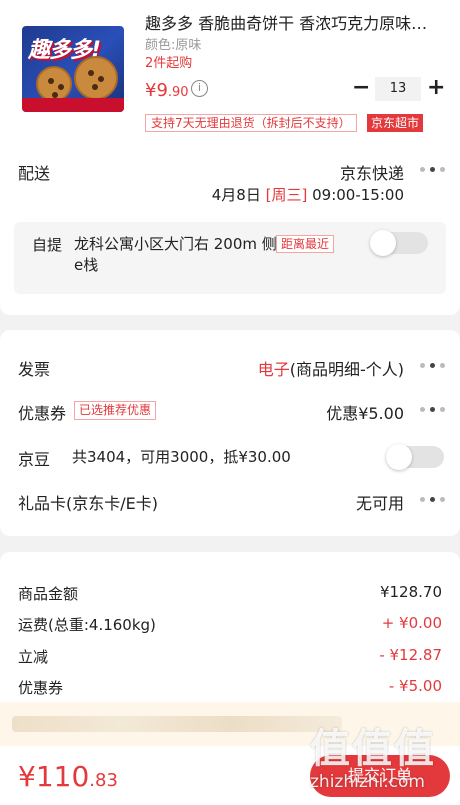 This screenshot has height=805, width=460. Describe the element at coordinates (151, 90) in the screenshot. I see `price-currency: ¥` at that location.